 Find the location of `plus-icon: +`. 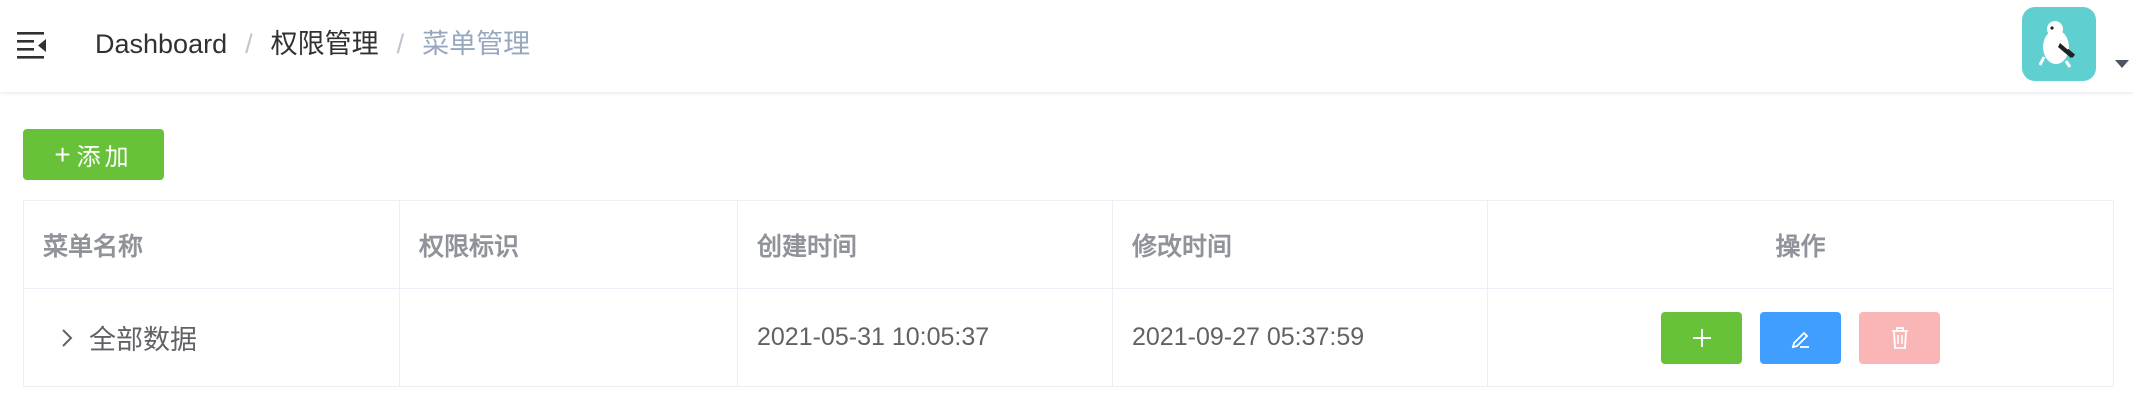

plus-icon: + is located at coordinates (62, 154).